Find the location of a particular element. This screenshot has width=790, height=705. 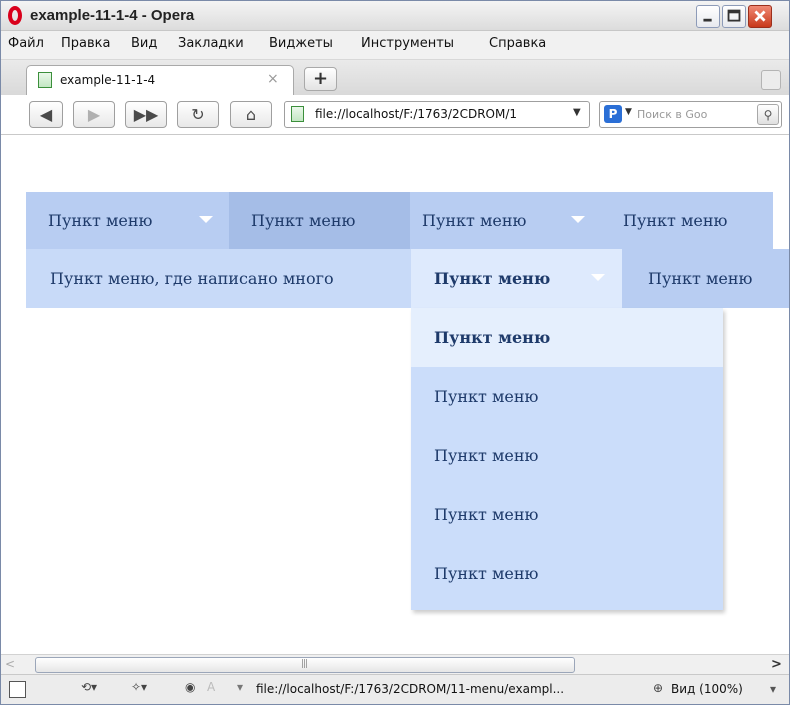

new-tab-button: + is located at coordinates (320, 79).